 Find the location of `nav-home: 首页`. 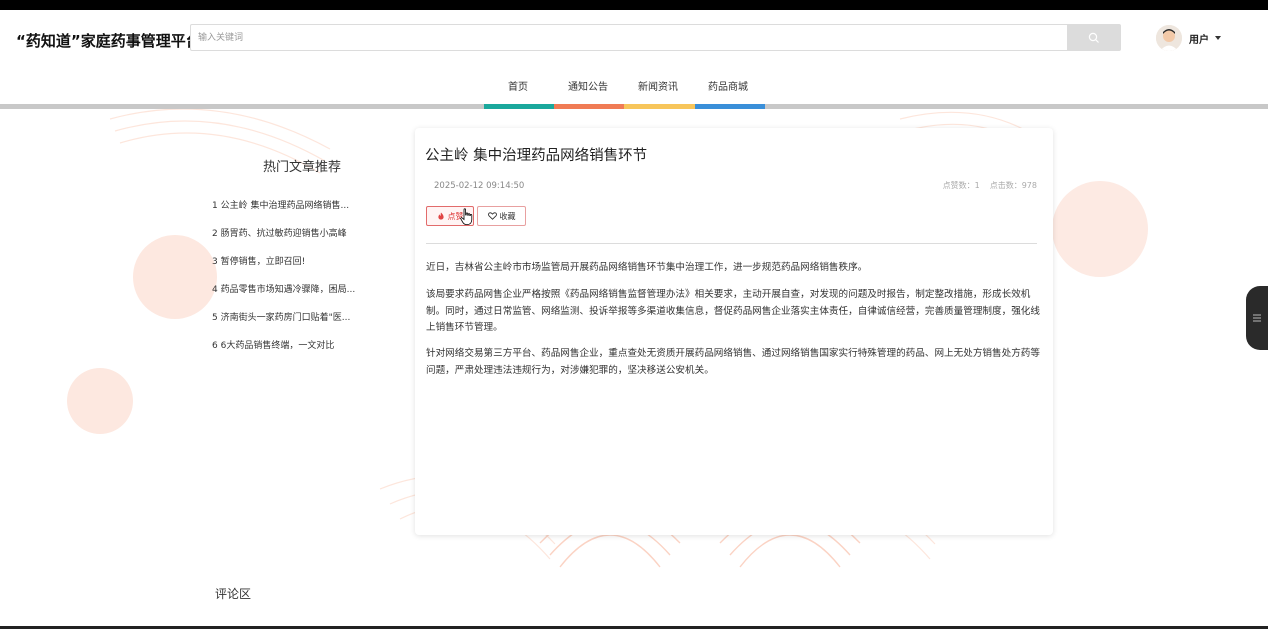

nav-home: 首页 is located at coordinates (518, 85).